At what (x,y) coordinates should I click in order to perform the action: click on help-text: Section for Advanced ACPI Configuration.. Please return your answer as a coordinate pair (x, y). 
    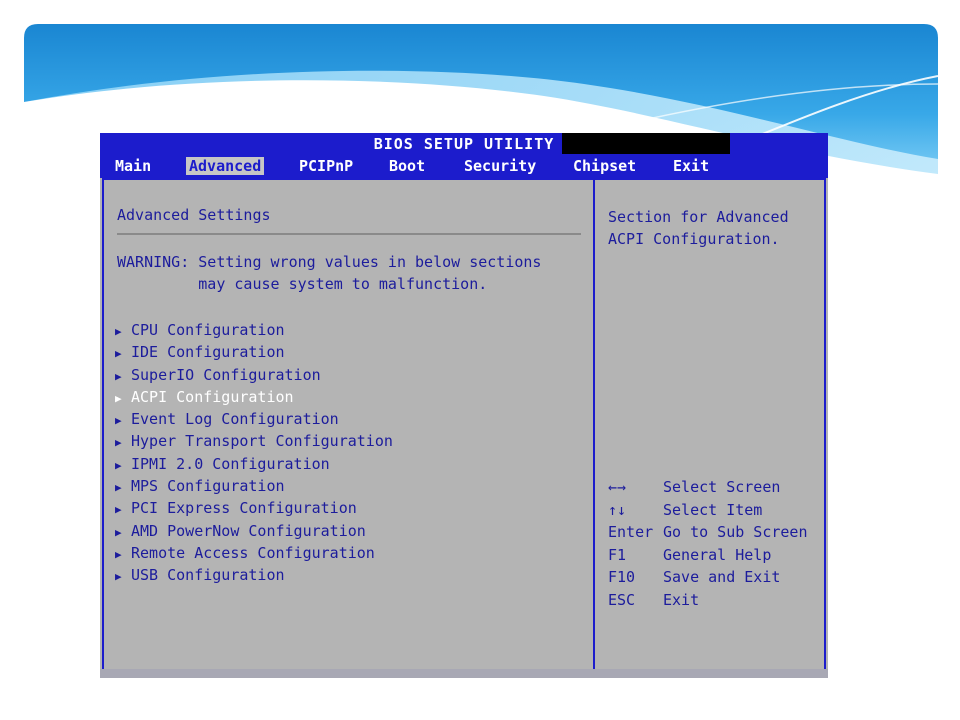
    Looking at the image, I should click on (698, 228).